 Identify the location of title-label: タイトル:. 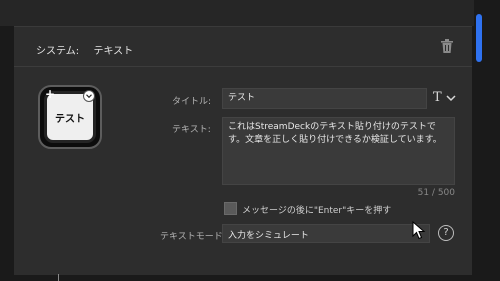
(192, 102).